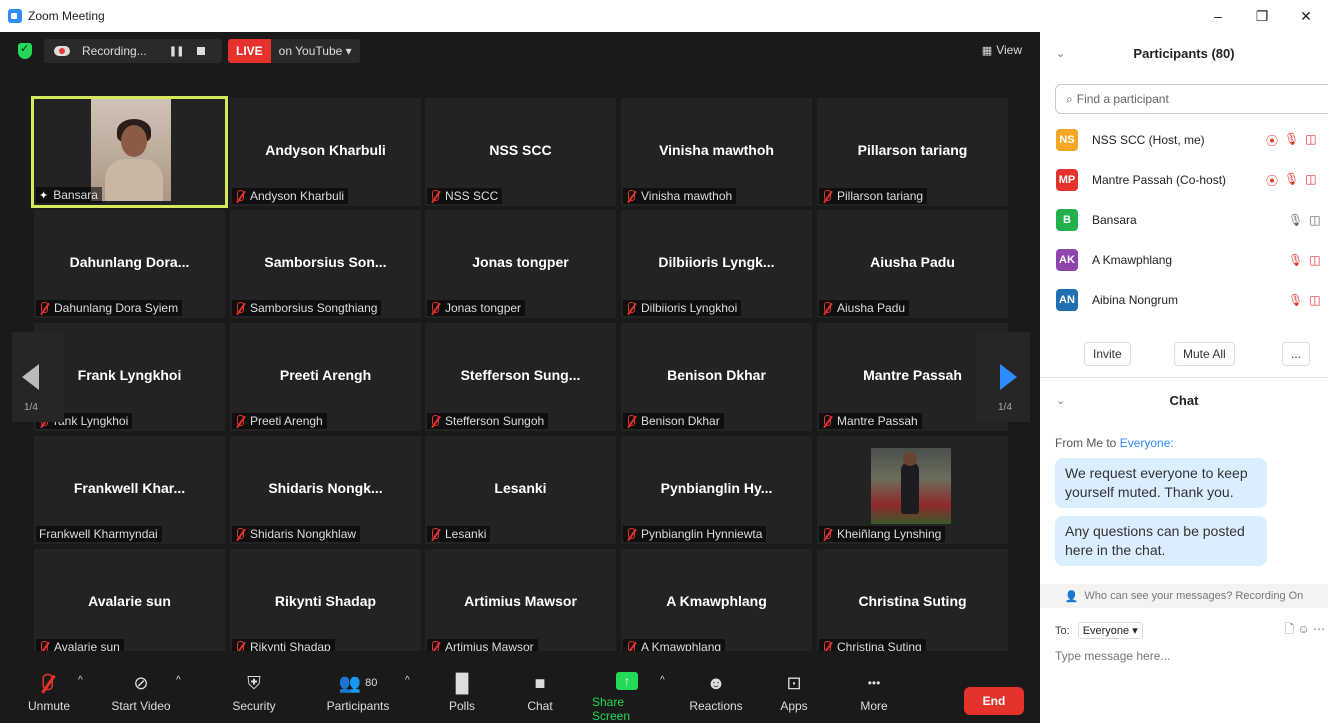 The width and height of the screenshot is (1328, 723). I want to click on restore-button: ❐, so click(1262, 16).